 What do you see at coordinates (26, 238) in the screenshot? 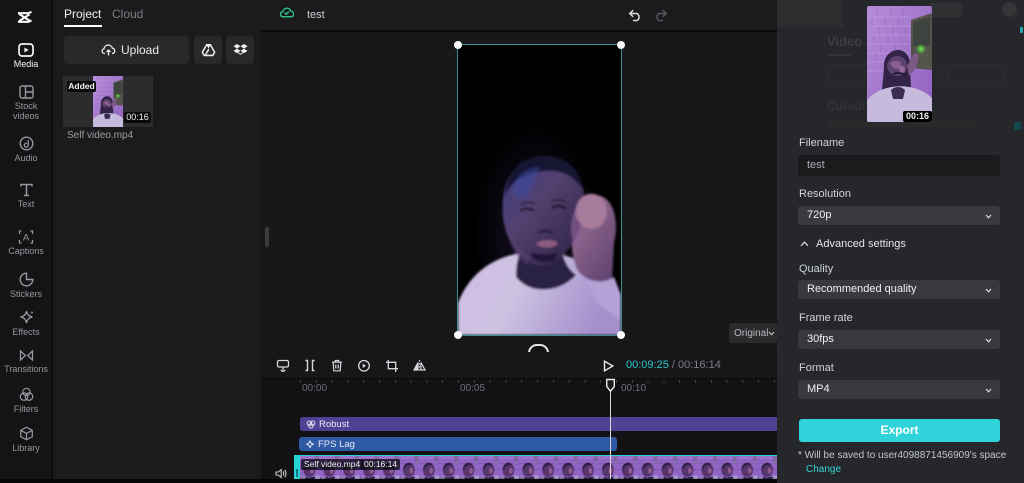
I see `svg-text: A` at bounding box center [26, 238].